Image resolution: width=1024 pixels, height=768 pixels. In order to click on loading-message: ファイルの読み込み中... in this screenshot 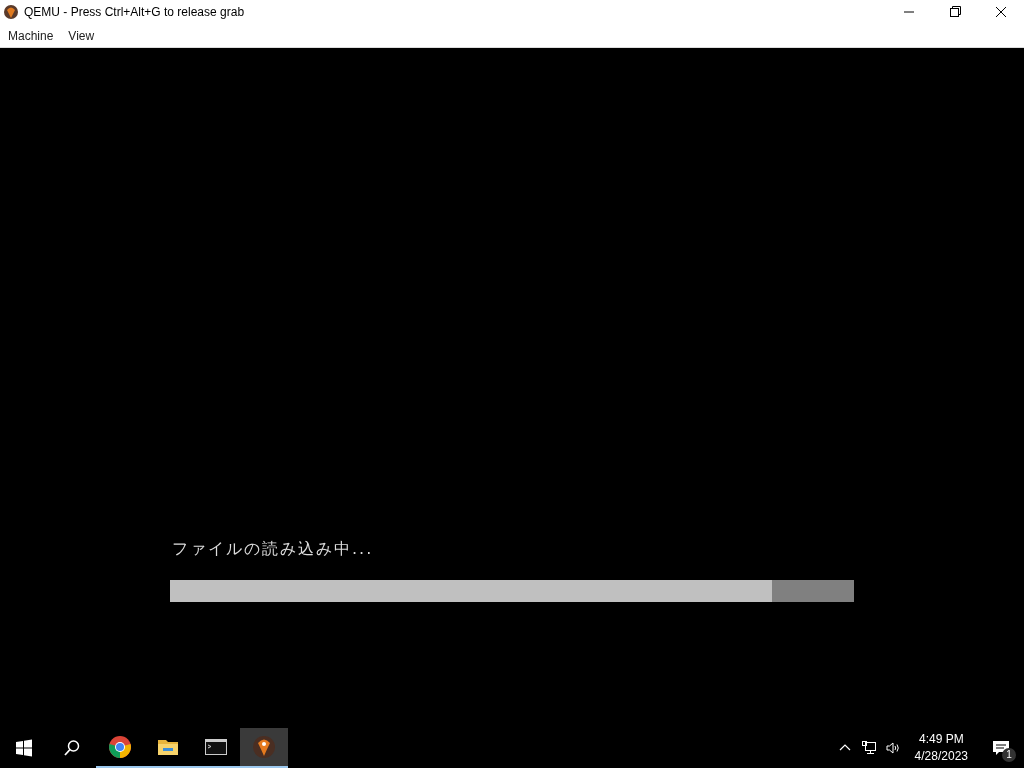, I will do `click(273, 549)`.